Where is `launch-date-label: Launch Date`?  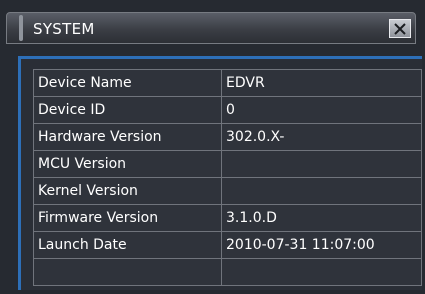
launch-date-label: Launch Date is located at coordinates (127, 245).